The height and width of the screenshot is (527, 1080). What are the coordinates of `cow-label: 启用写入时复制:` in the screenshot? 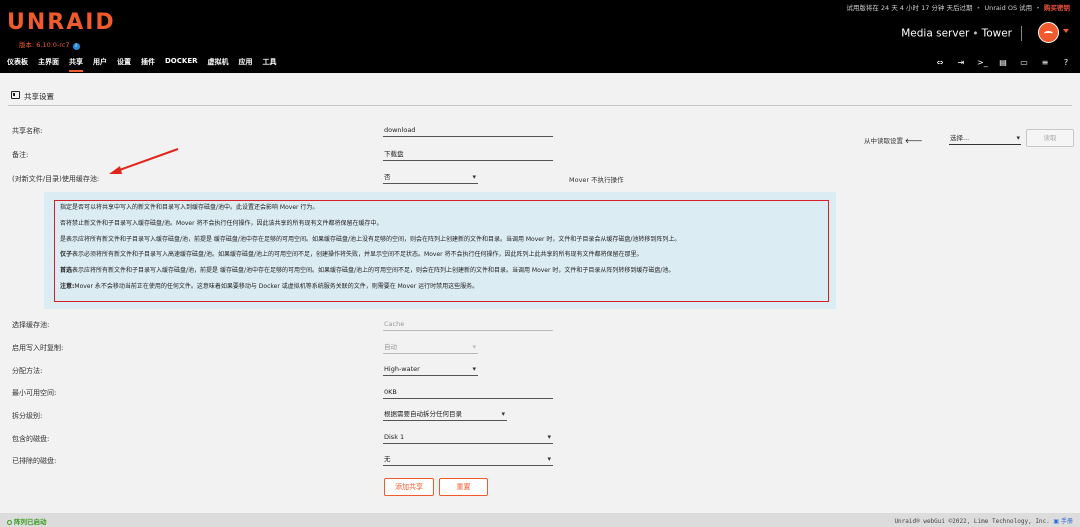 It's located at (38, 348).